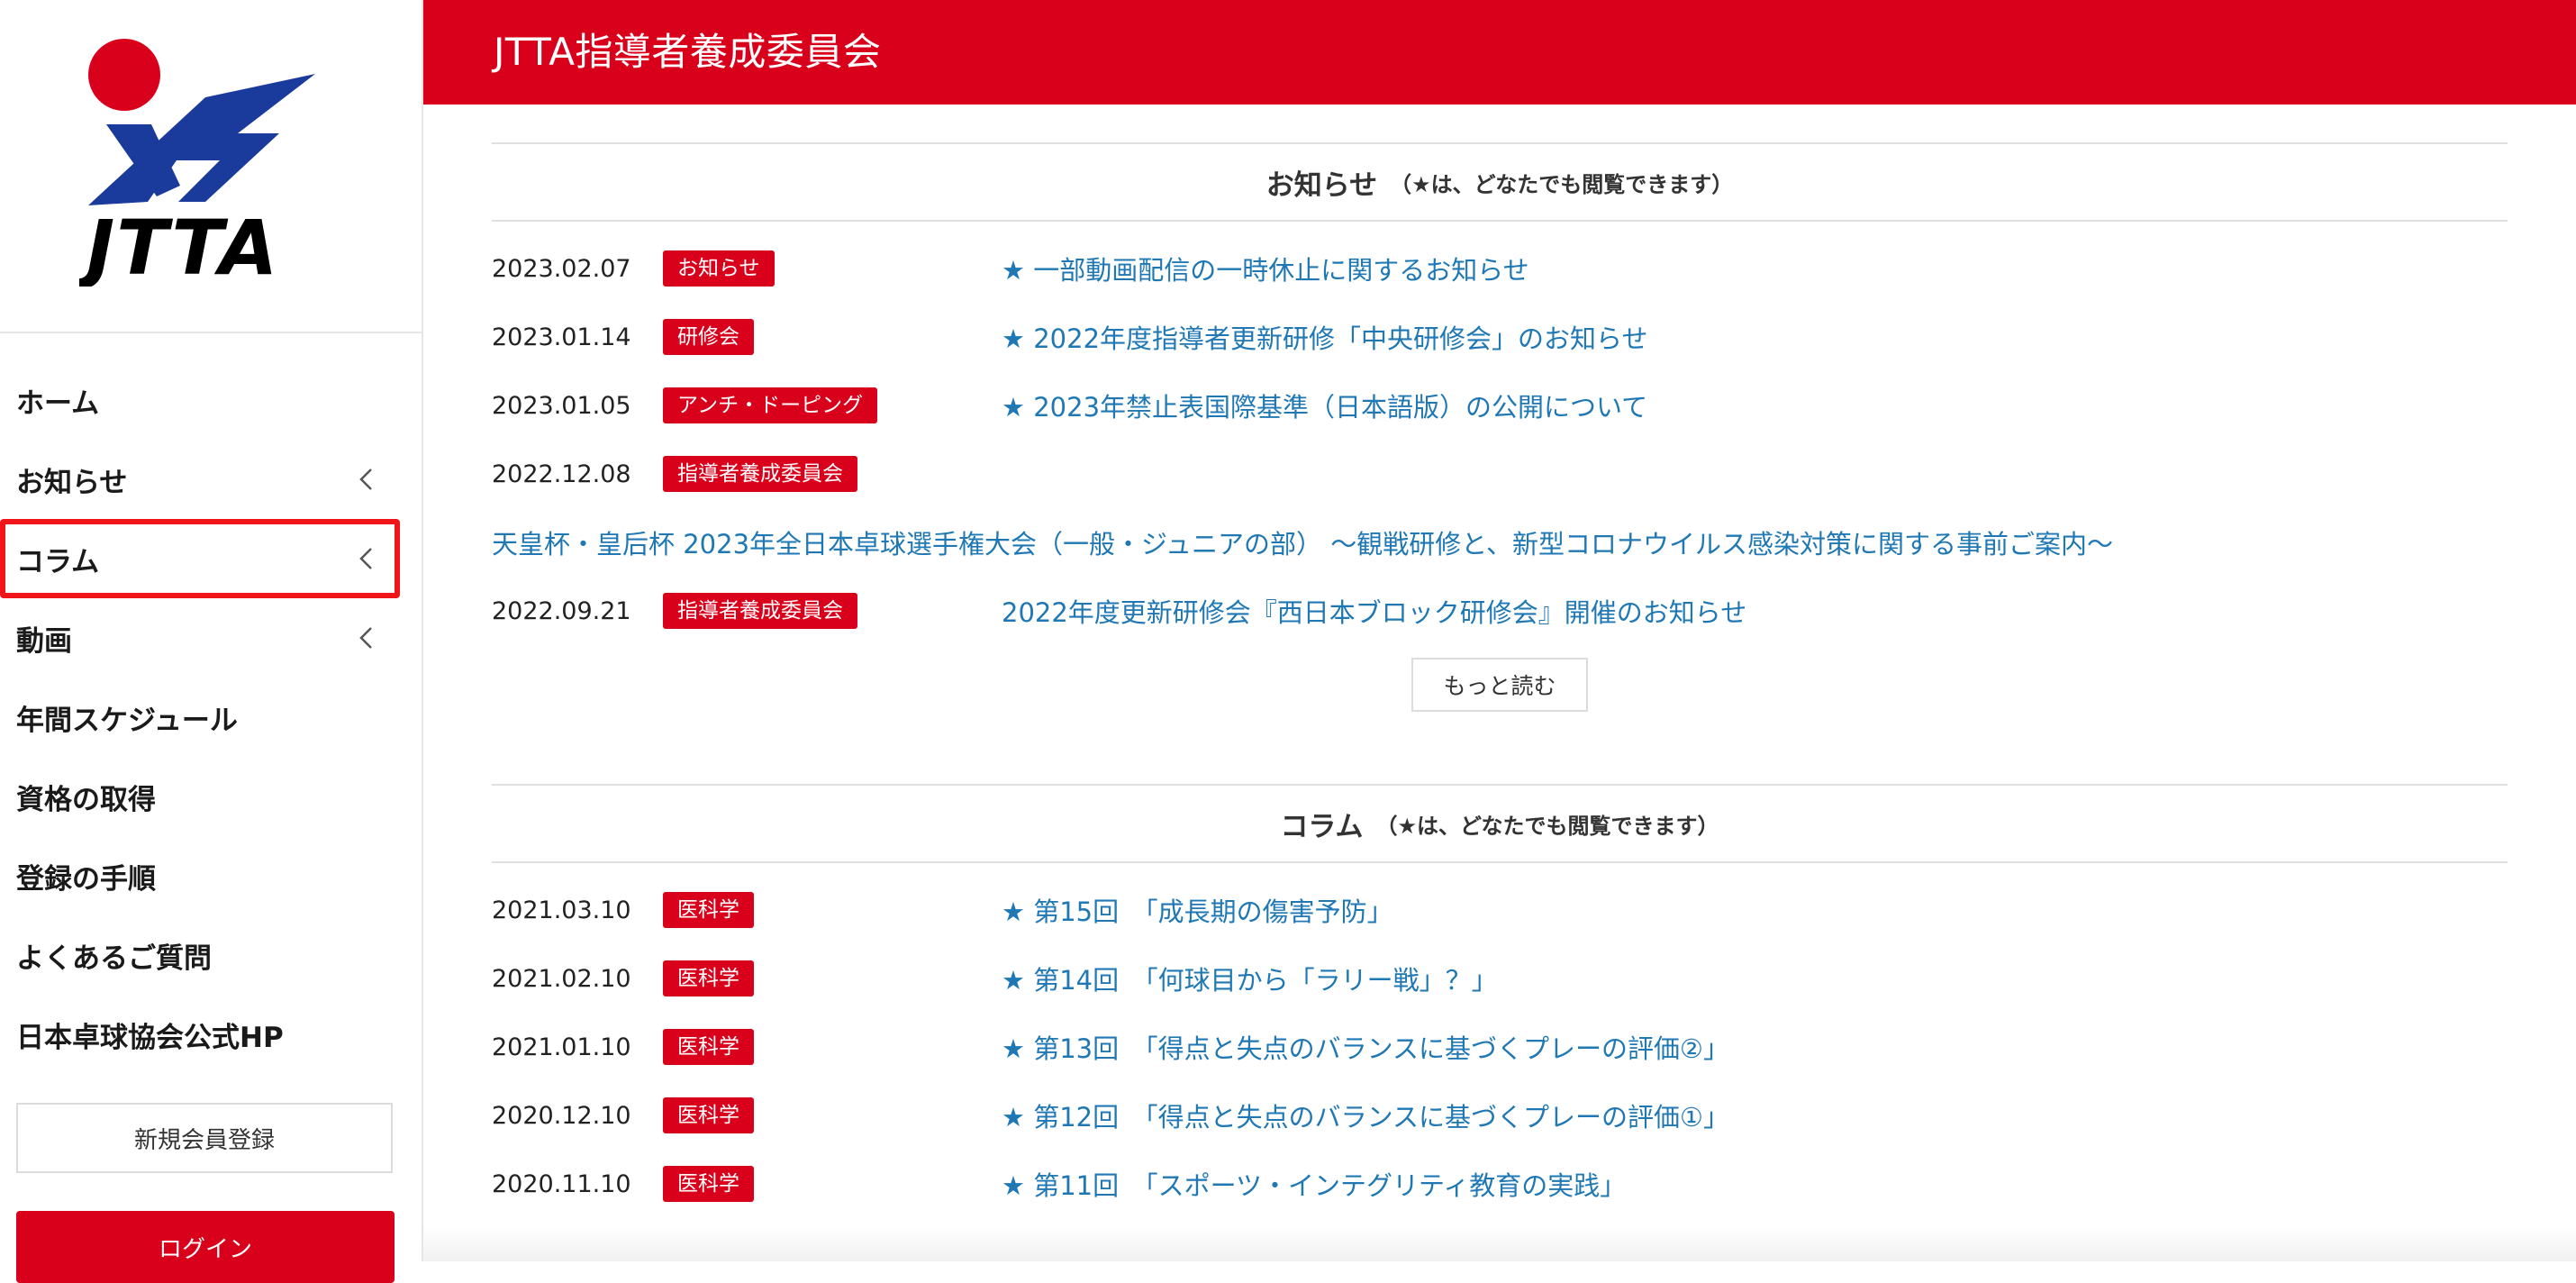 This screenshot has width=2576, height=1283. Describe the element at coordinates (200, 558) in the screenshot. I see `sidebar-item-column: コラム` at that location.